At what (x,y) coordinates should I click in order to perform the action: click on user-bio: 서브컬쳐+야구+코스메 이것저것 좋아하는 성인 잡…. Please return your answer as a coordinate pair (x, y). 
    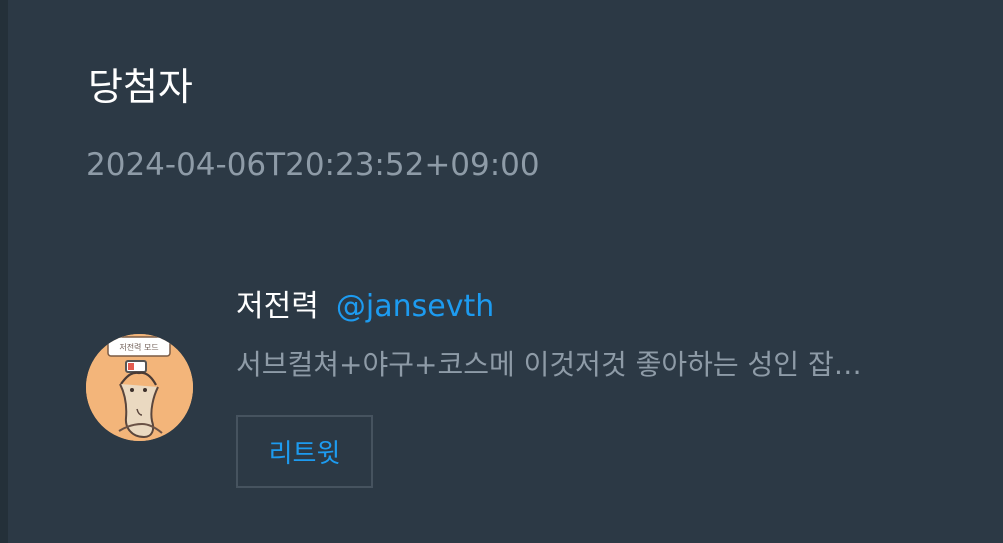
    Looking at the image, I should click on (549, 364).